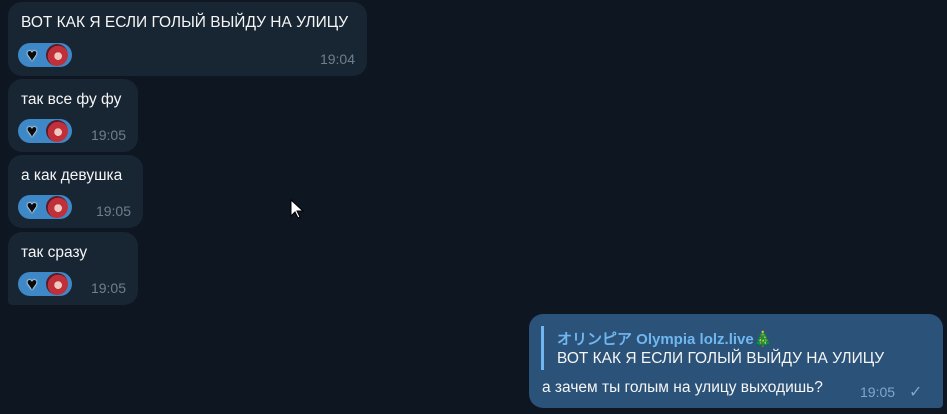 This screenshot has width=947, height=414. What do you see at coordinates (72, 175) in the screenshot?
I see `message-text: а как девушка` at bounding box center [72, 175].